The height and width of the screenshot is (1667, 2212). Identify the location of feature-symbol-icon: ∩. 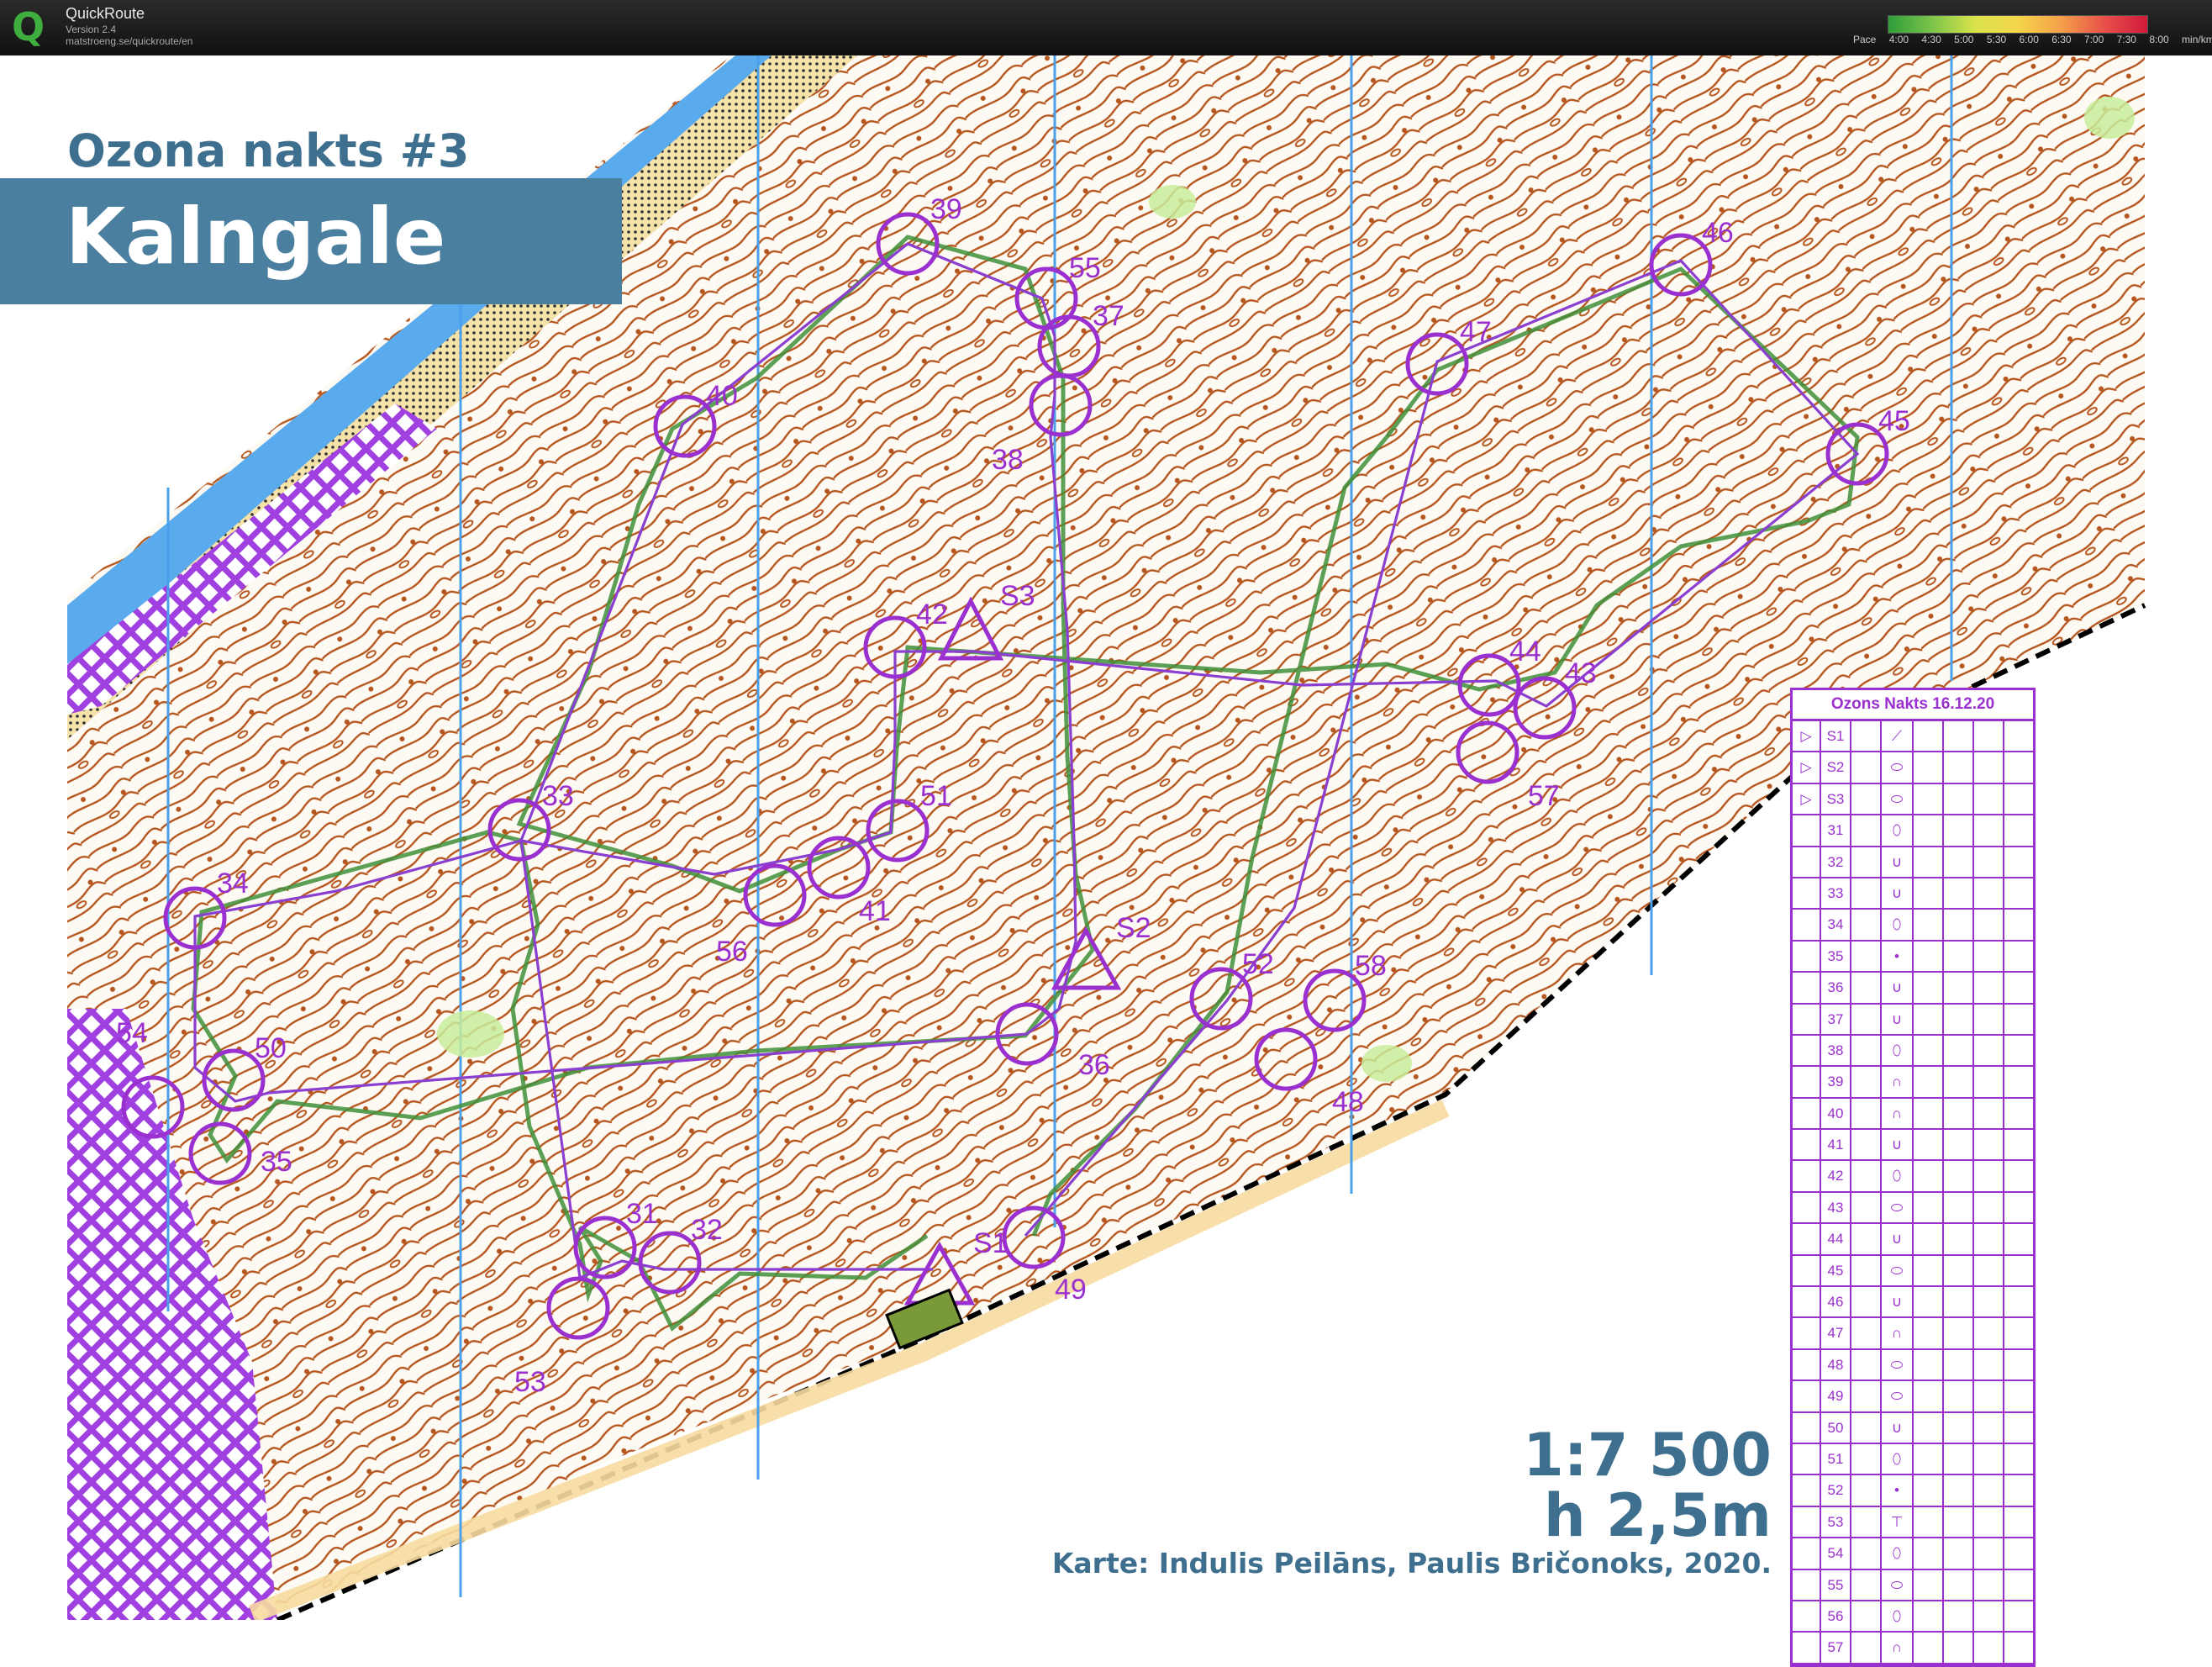
(1898, 1113).